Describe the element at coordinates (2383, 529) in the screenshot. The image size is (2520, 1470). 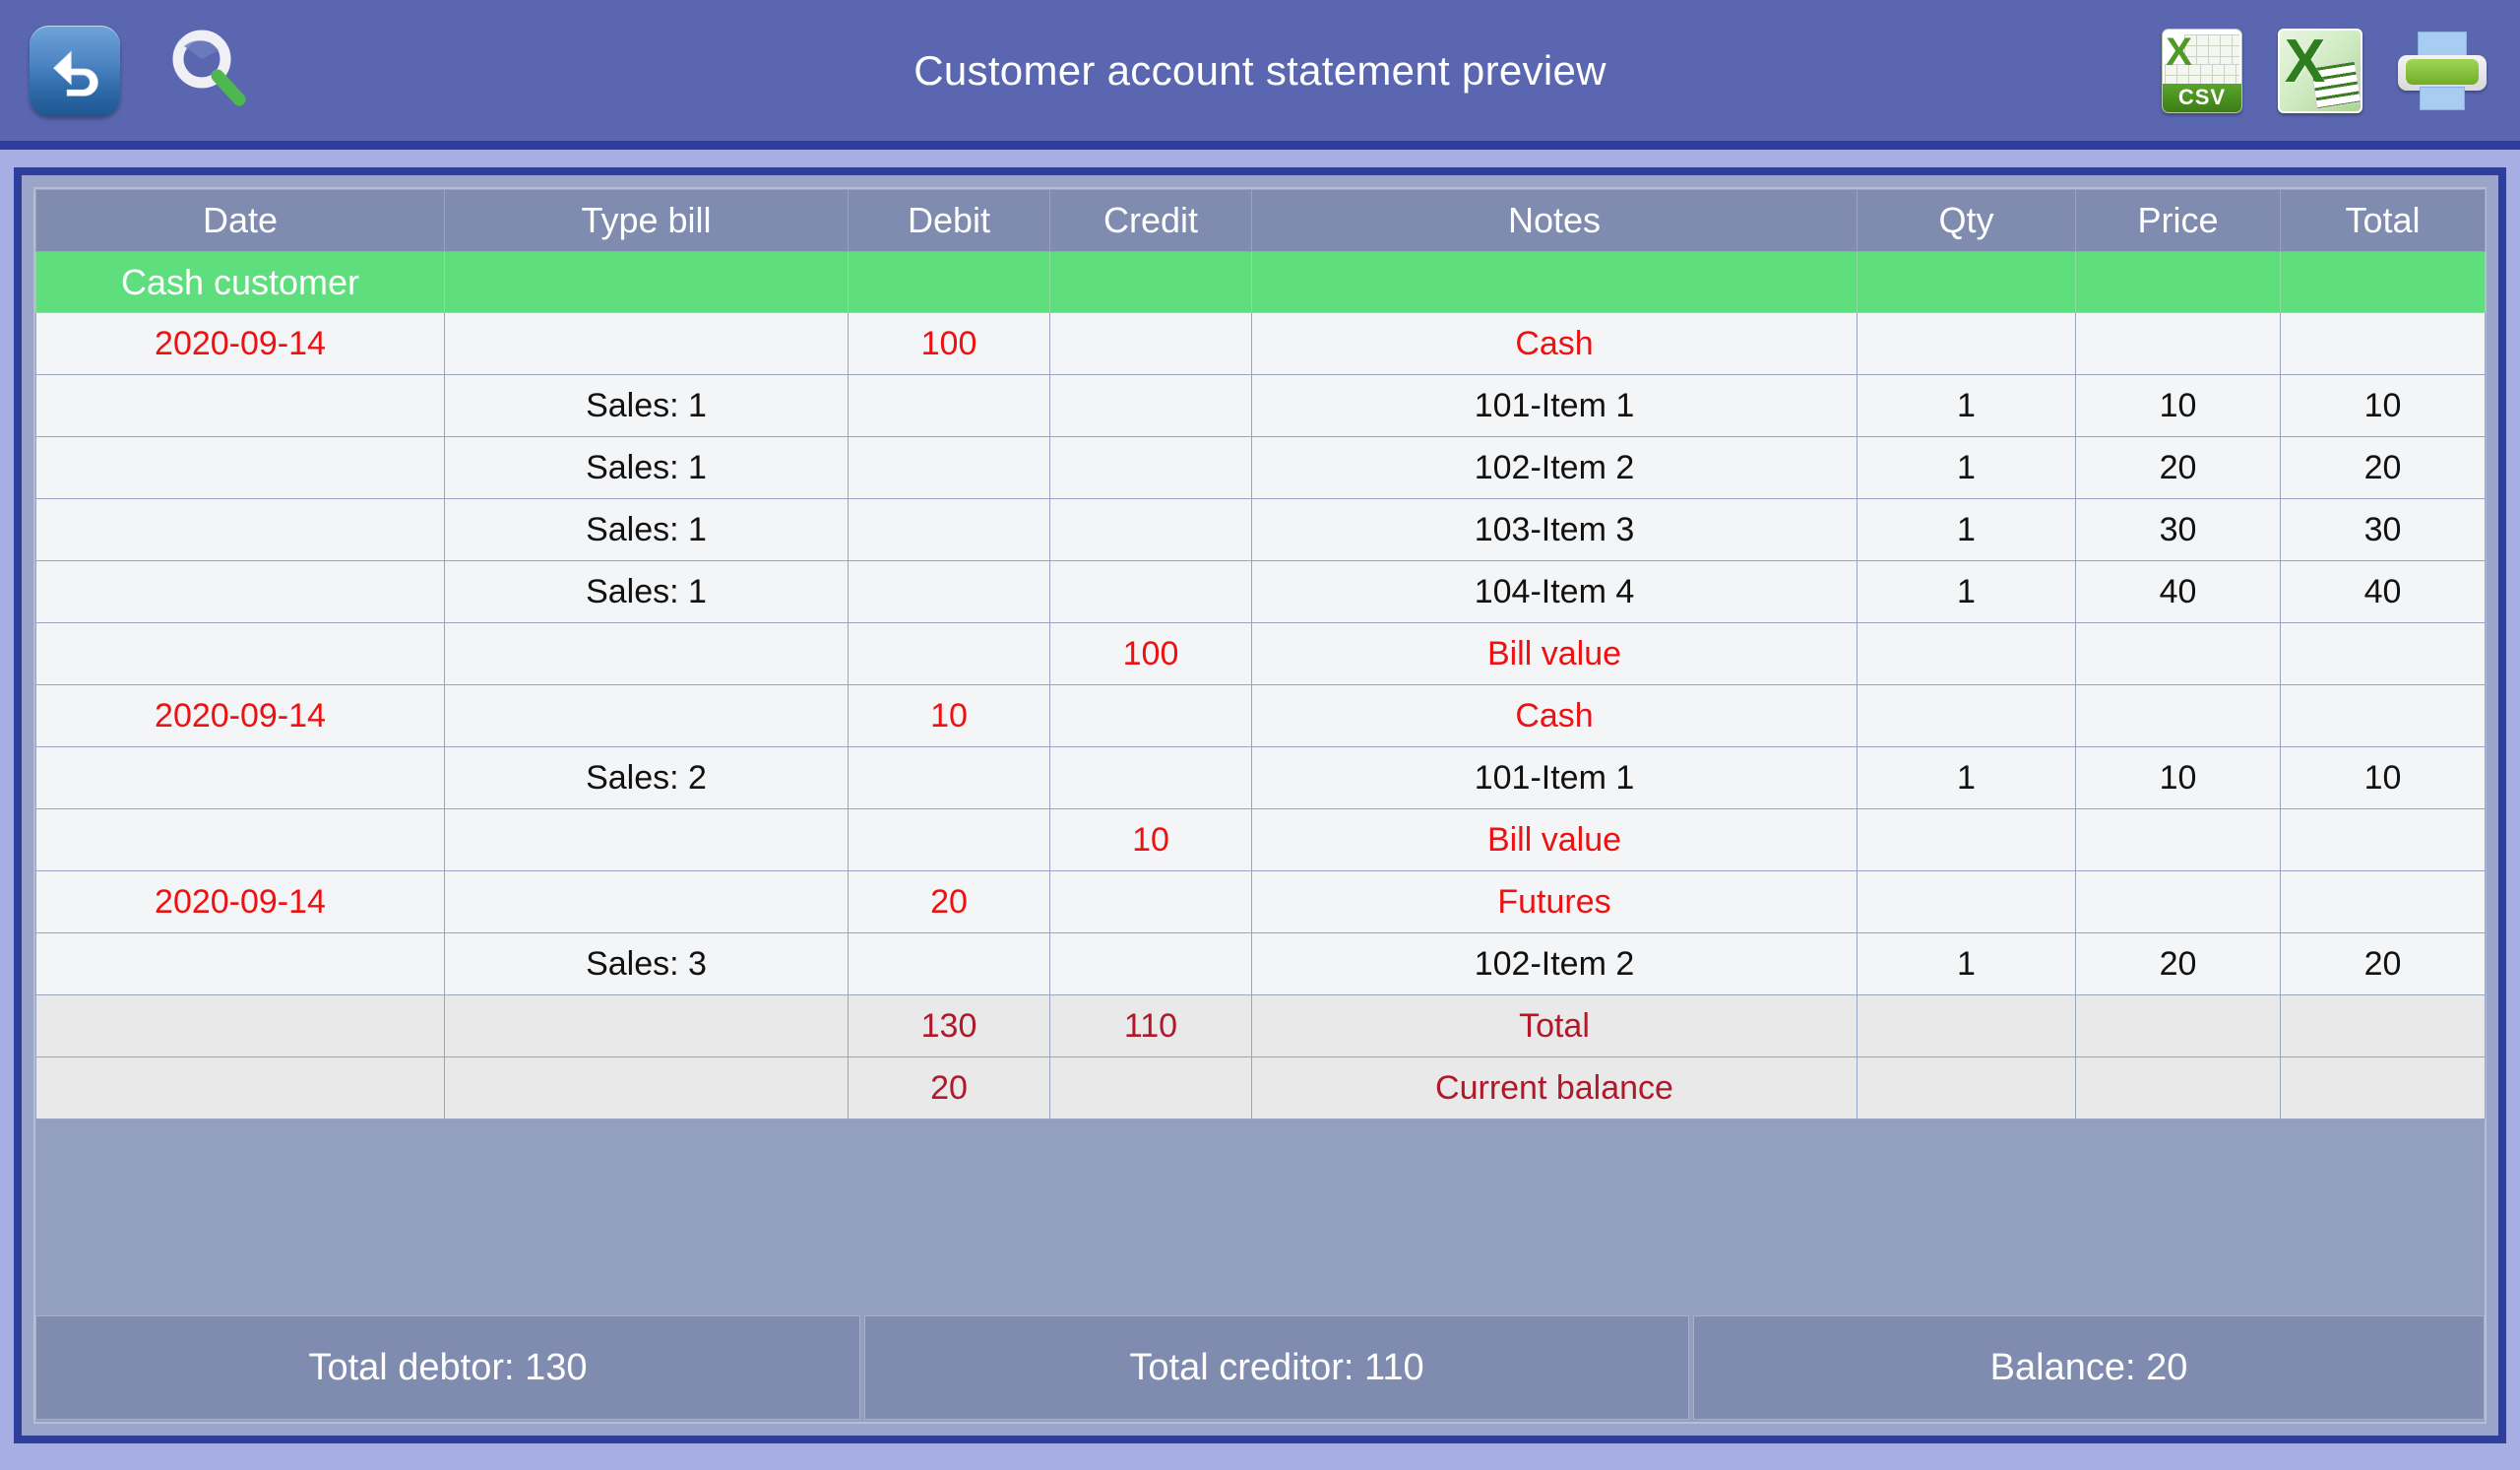
I see `cell-total: 30` at that location.